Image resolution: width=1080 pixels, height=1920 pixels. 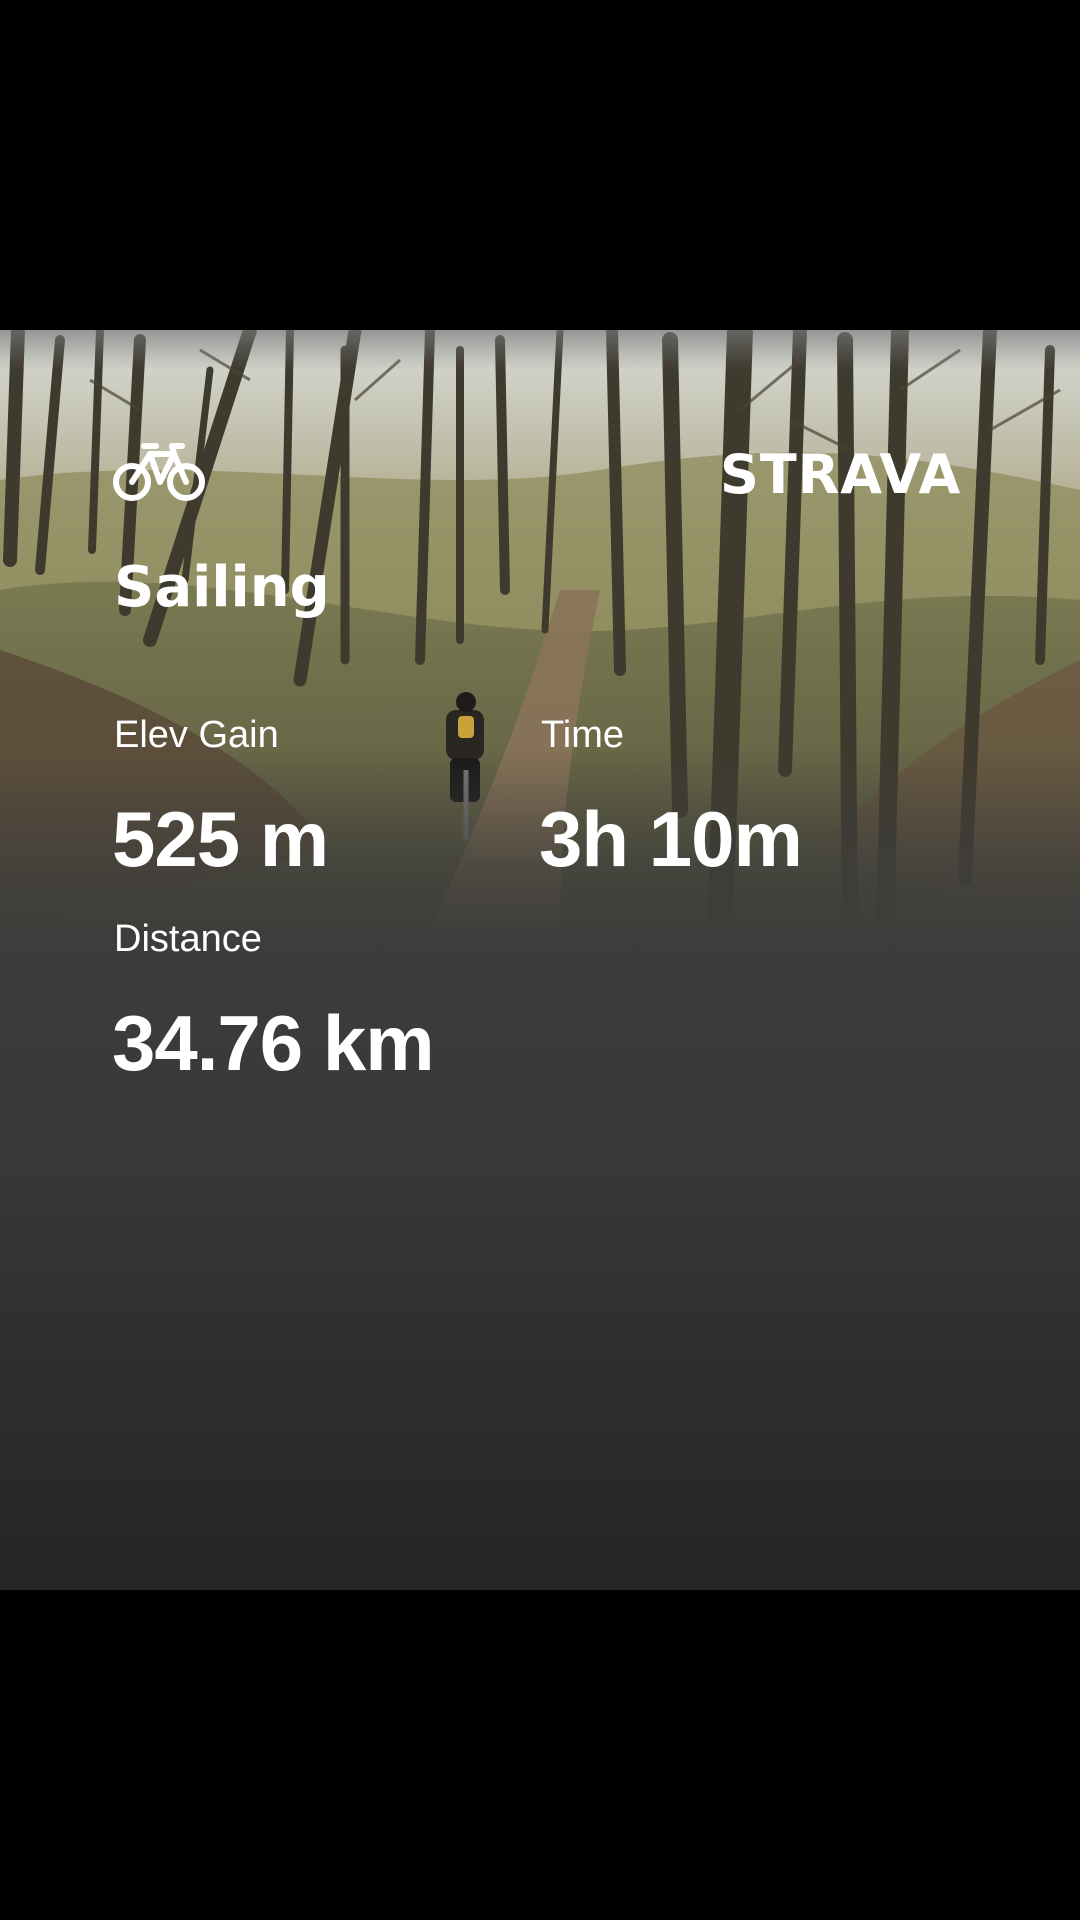 I want to click on elev-gain-value: 525 m, so click(x=220, y=839).